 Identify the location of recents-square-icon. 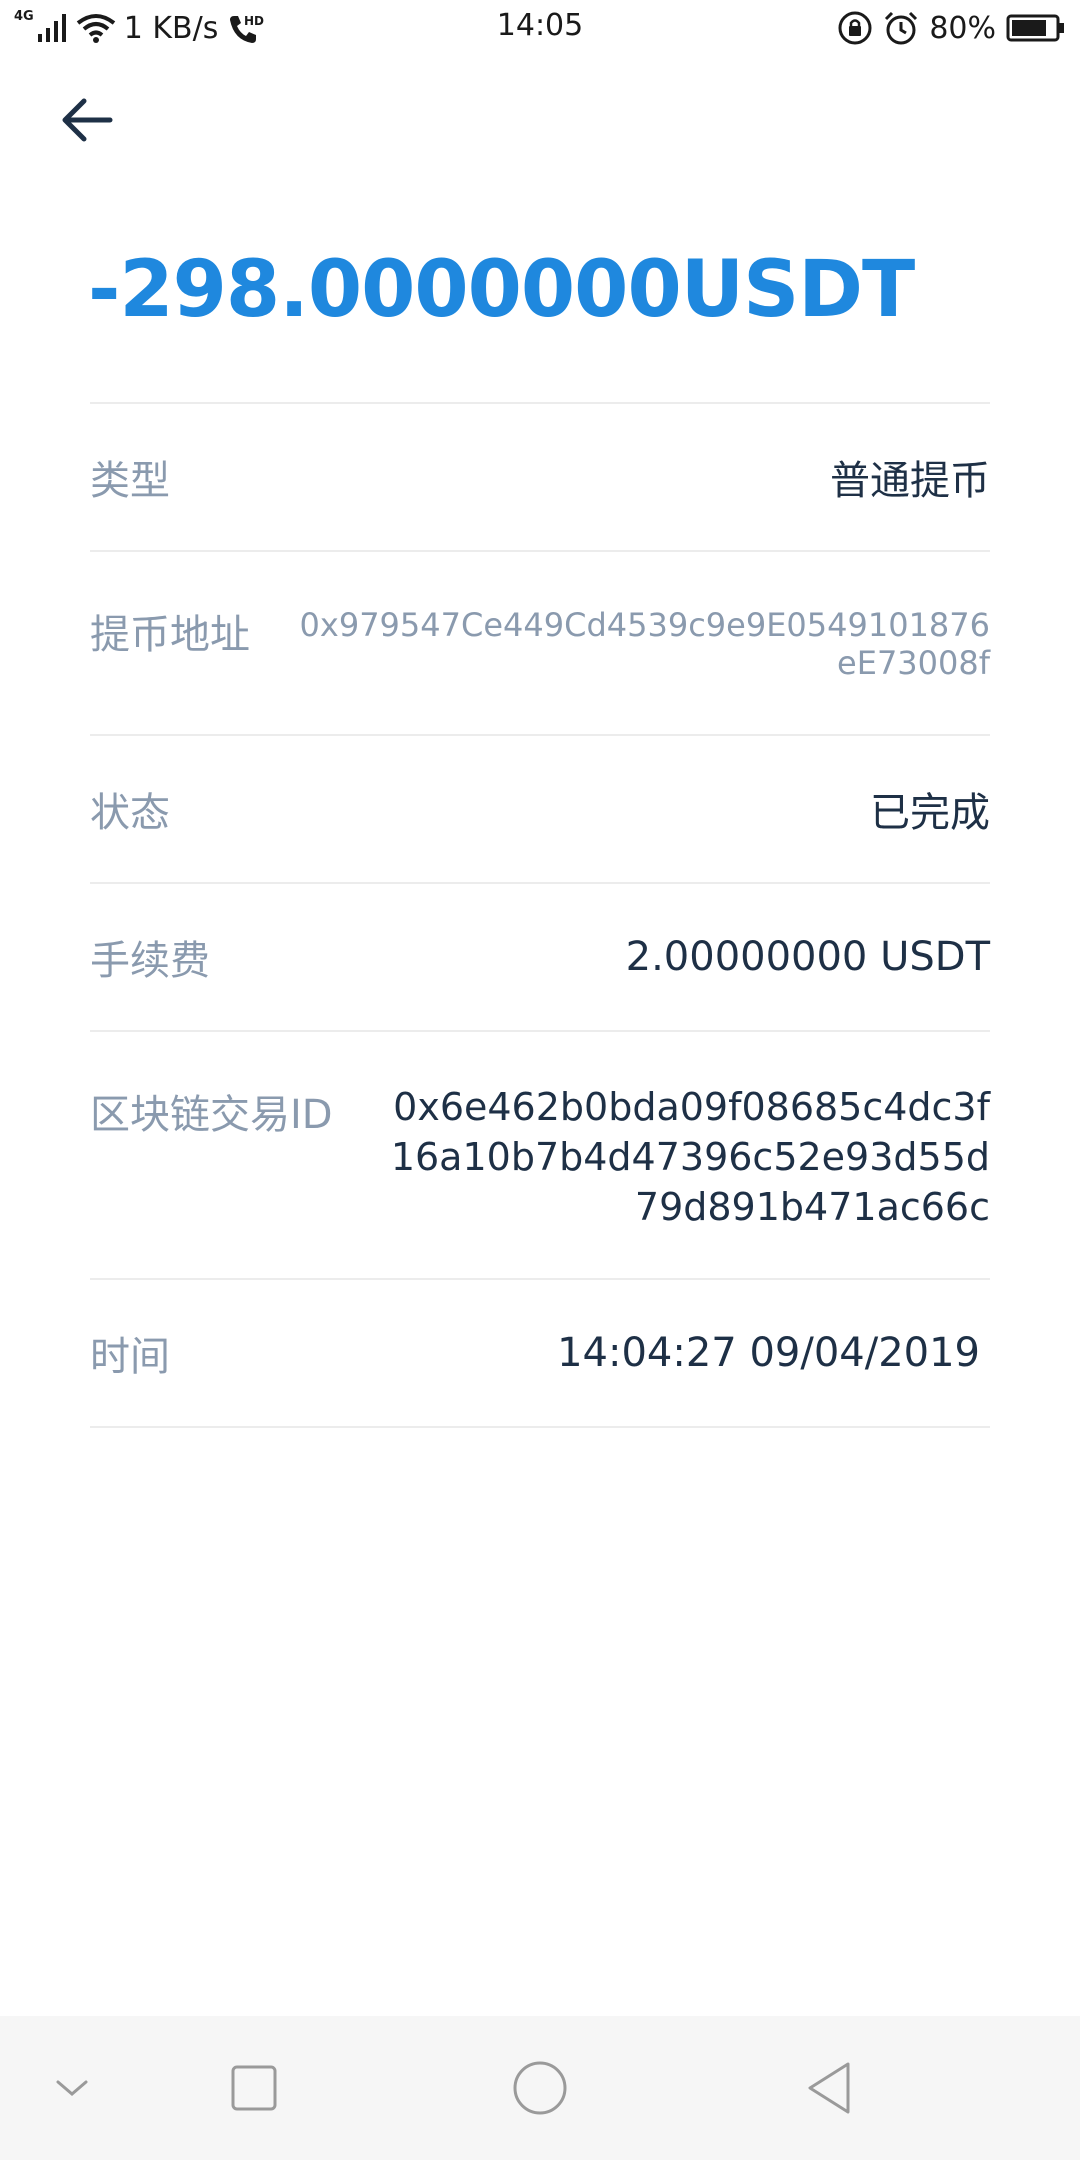
(254, 2088).